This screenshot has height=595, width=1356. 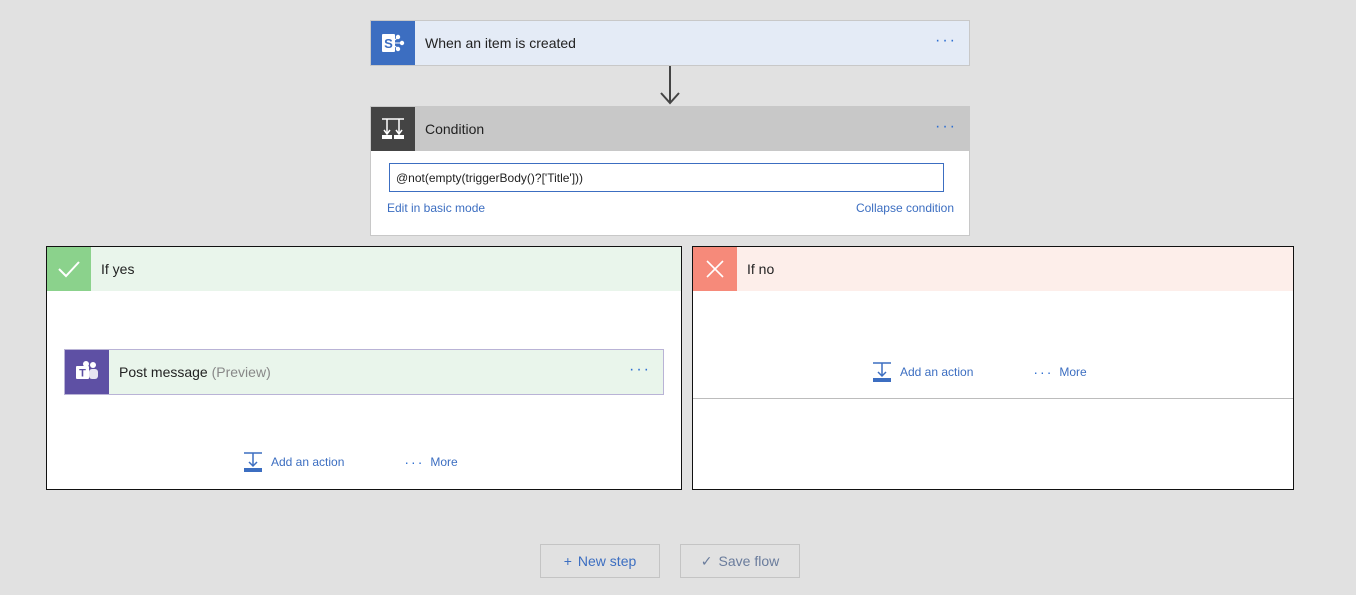 I want to click on condition-header: Condition ···, so click(x=670, y=129).